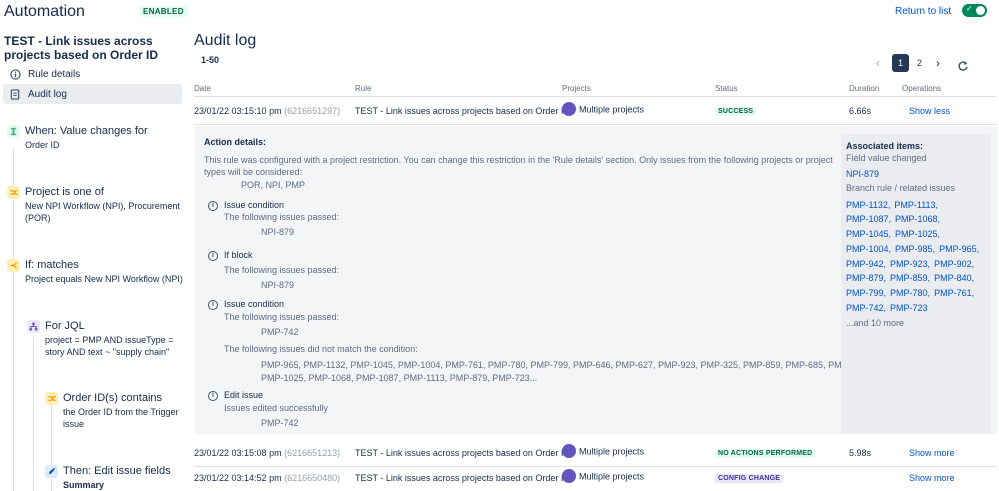 This screenshot has width=999, height=491. Describe the element at coordinates (954, 278) in the screenshot. I see `issue-link: PMP-840,` at that location.